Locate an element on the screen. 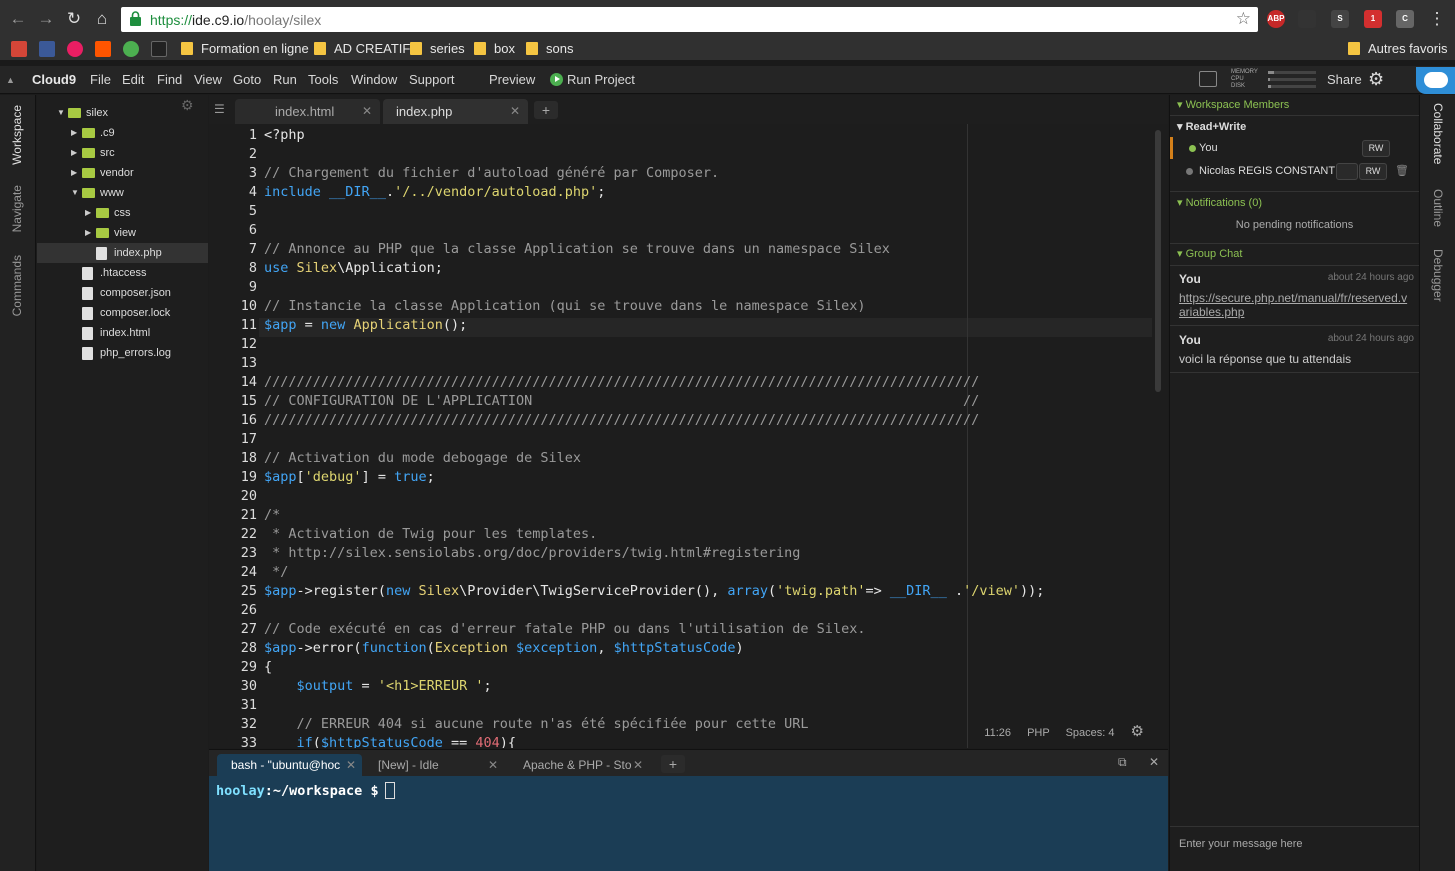 Image resolution: width=1455 pixels, height=871 pixels. tree-file: php_errors.log is located at coordinates (122, 353).